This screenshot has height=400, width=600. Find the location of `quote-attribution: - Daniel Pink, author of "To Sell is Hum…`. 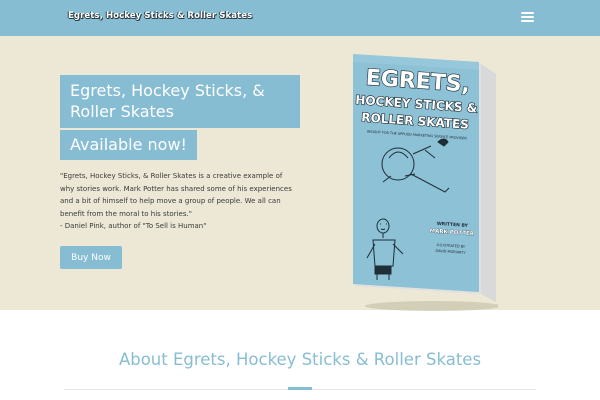

quote-attribution: - Daniel Pink, author of "To Sell is Hum… is located at coordinates (133, 226).